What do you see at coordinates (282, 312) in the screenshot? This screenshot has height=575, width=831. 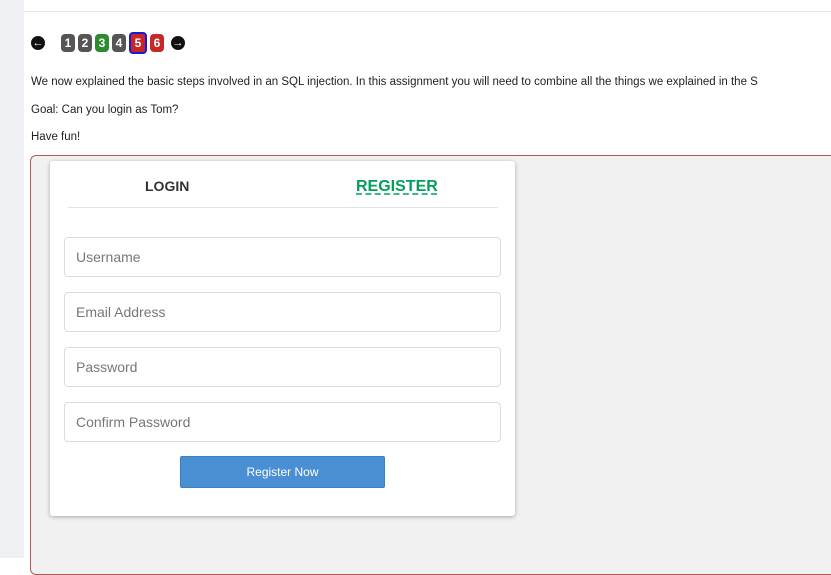 I see `email-input` at bounding box center [282, 312].